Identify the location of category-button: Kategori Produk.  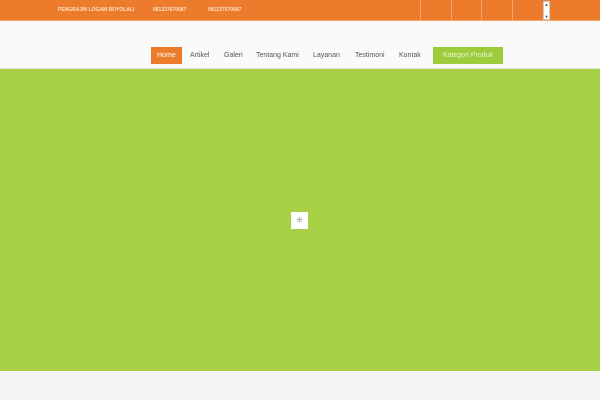
(468, 55).